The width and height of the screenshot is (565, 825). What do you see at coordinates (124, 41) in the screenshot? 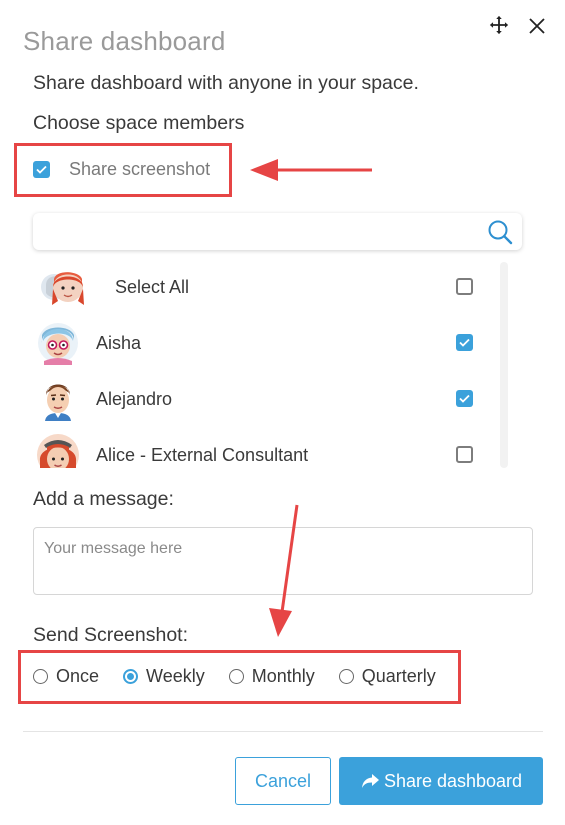
I see `dialog-title: Share dashboard` at bounding box center [124, 41].